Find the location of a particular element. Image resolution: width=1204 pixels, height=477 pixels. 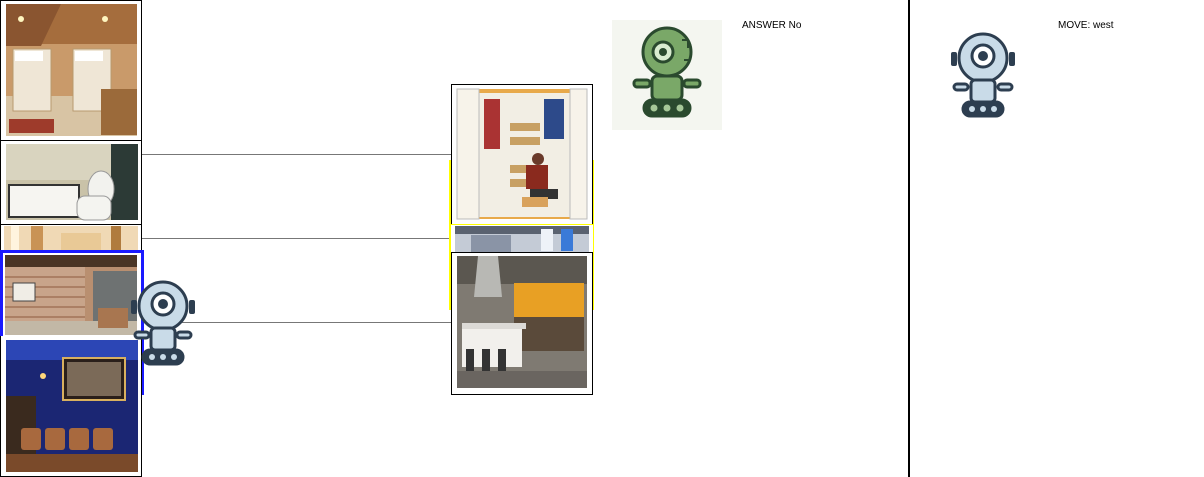

panel-divider is located at coordinates (909, 238).